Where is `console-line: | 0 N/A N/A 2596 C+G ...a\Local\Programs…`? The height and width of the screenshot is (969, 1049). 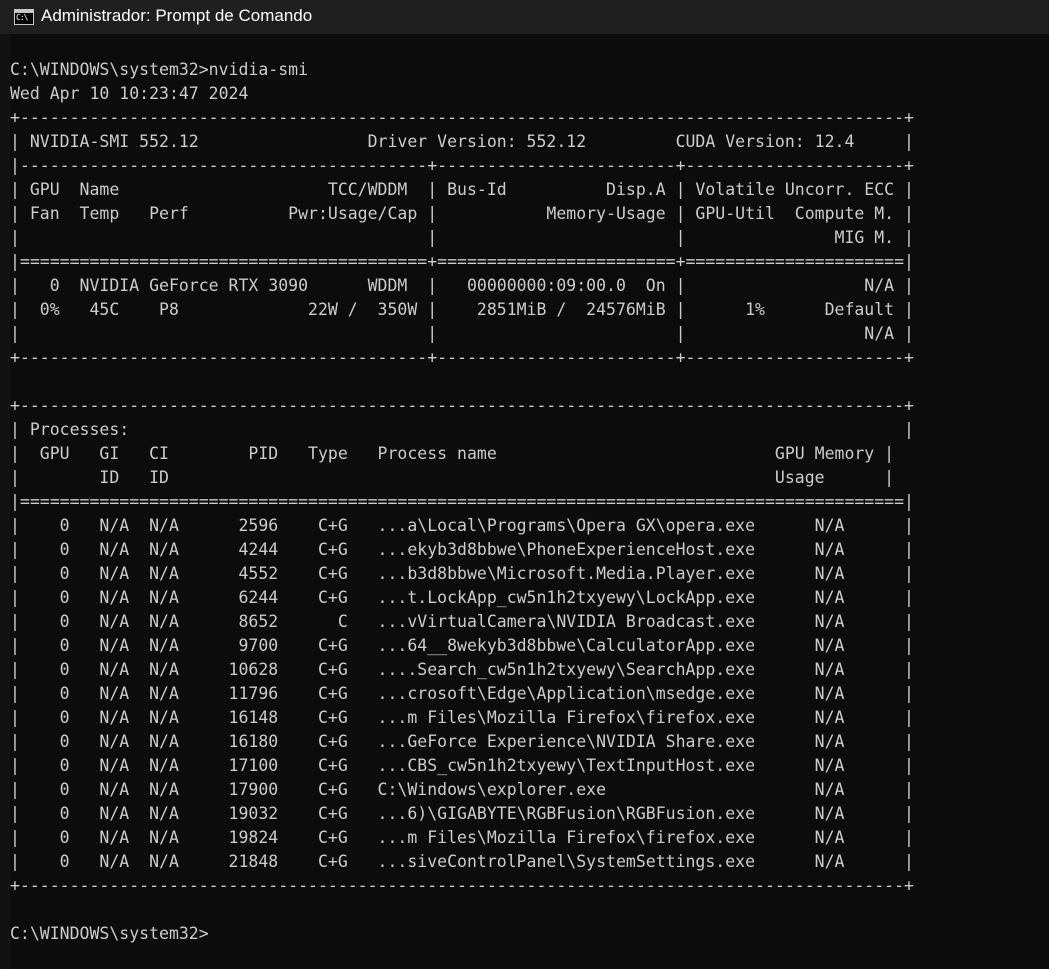 console-line: | 0 N/A N/A 2596 C+G ...a\Local\Programs… is located at coordinates (462, 525).